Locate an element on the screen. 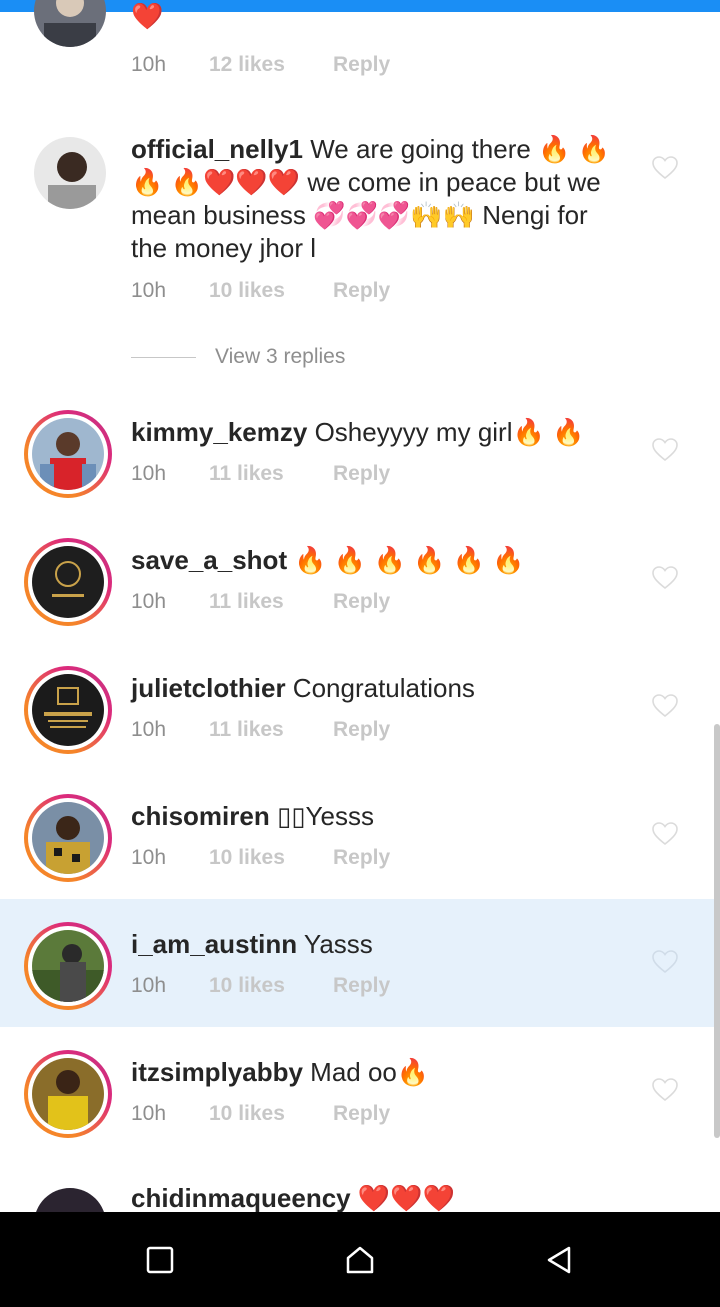 This screenshot has width=720, height=1307. comment-likes: 12 likes is located at coordinates (271, 65).